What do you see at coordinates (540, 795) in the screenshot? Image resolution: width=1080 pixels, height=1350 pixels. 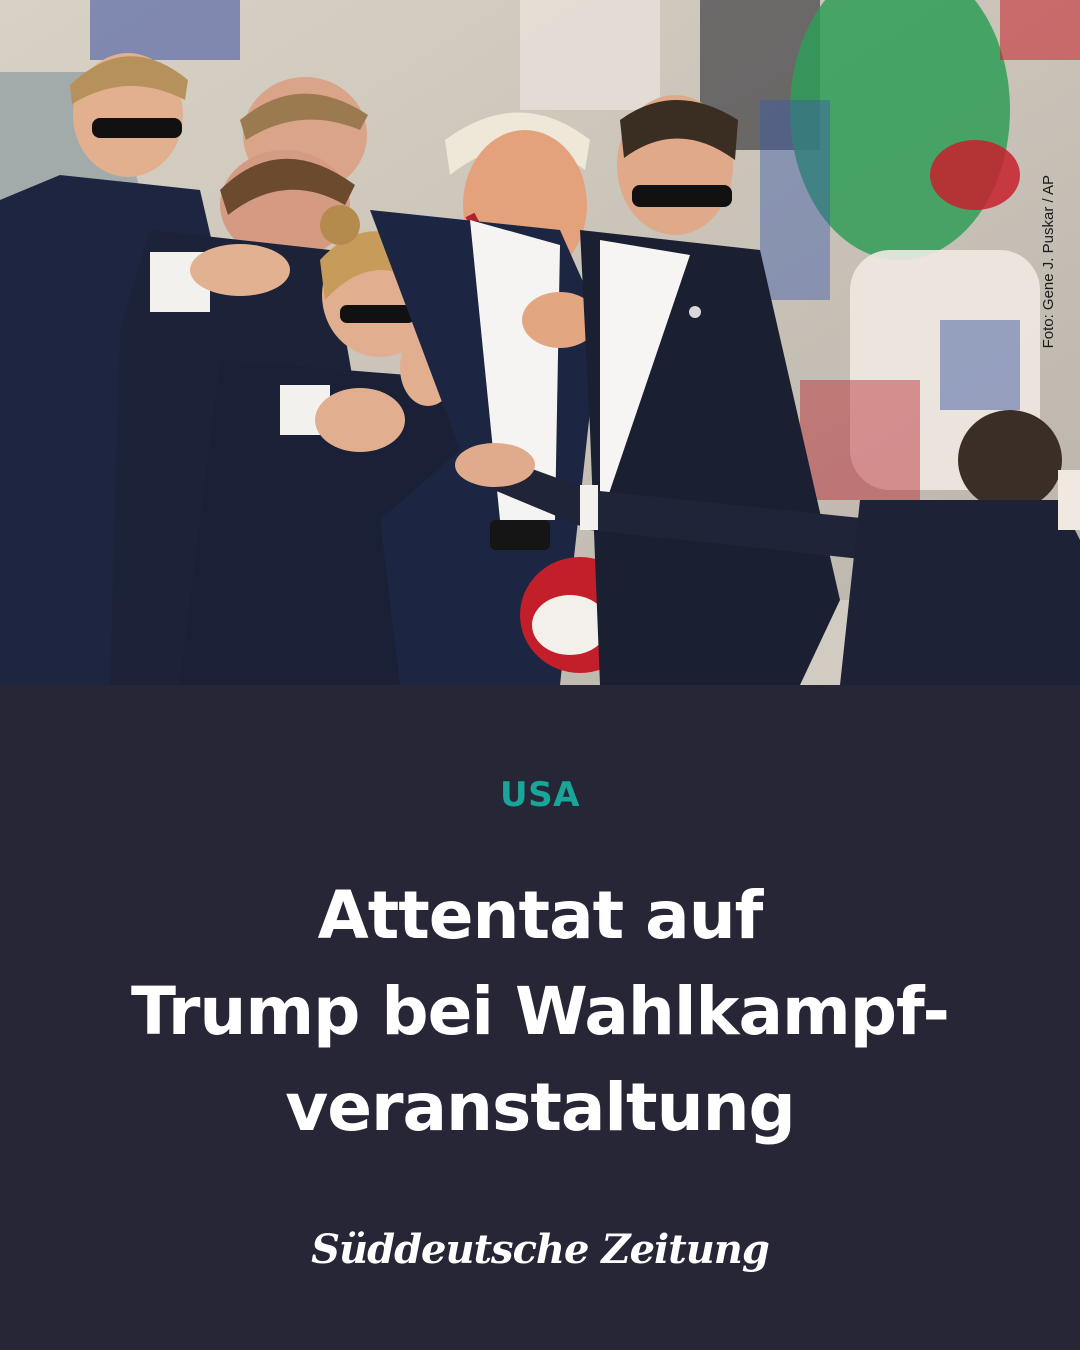 I see `category-kicker: USA` at bounding box center [540, 795].